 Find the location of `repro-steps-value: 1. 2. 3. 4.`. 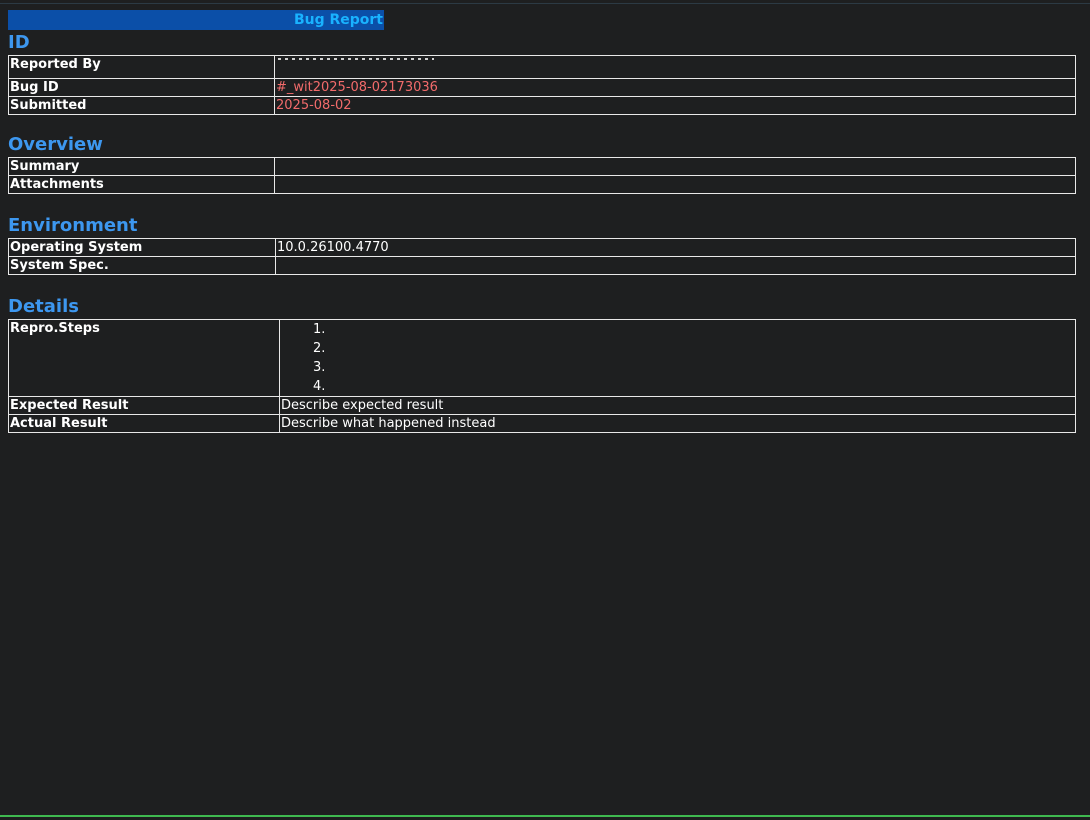

repro-steps-value: 1. 2. 3. 4. is located at coordinates (677, 358).